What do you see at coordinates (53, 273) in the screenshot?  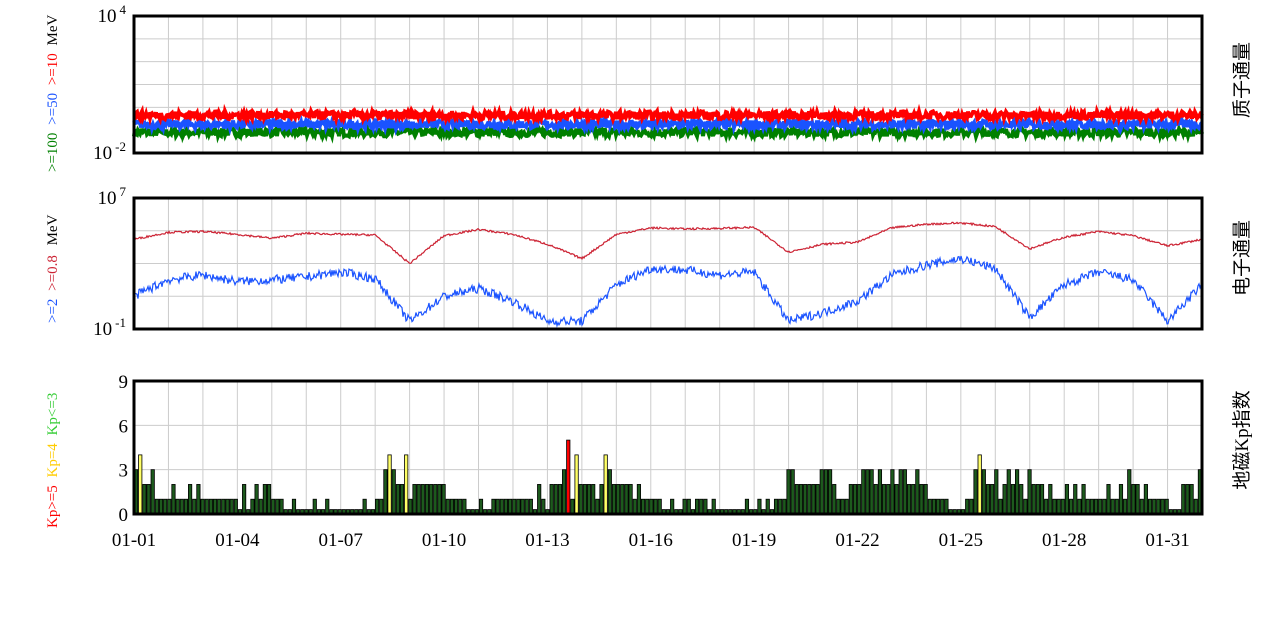 I see `electron-ylabel-08: >=0.8` at bounding box center [53, 273].